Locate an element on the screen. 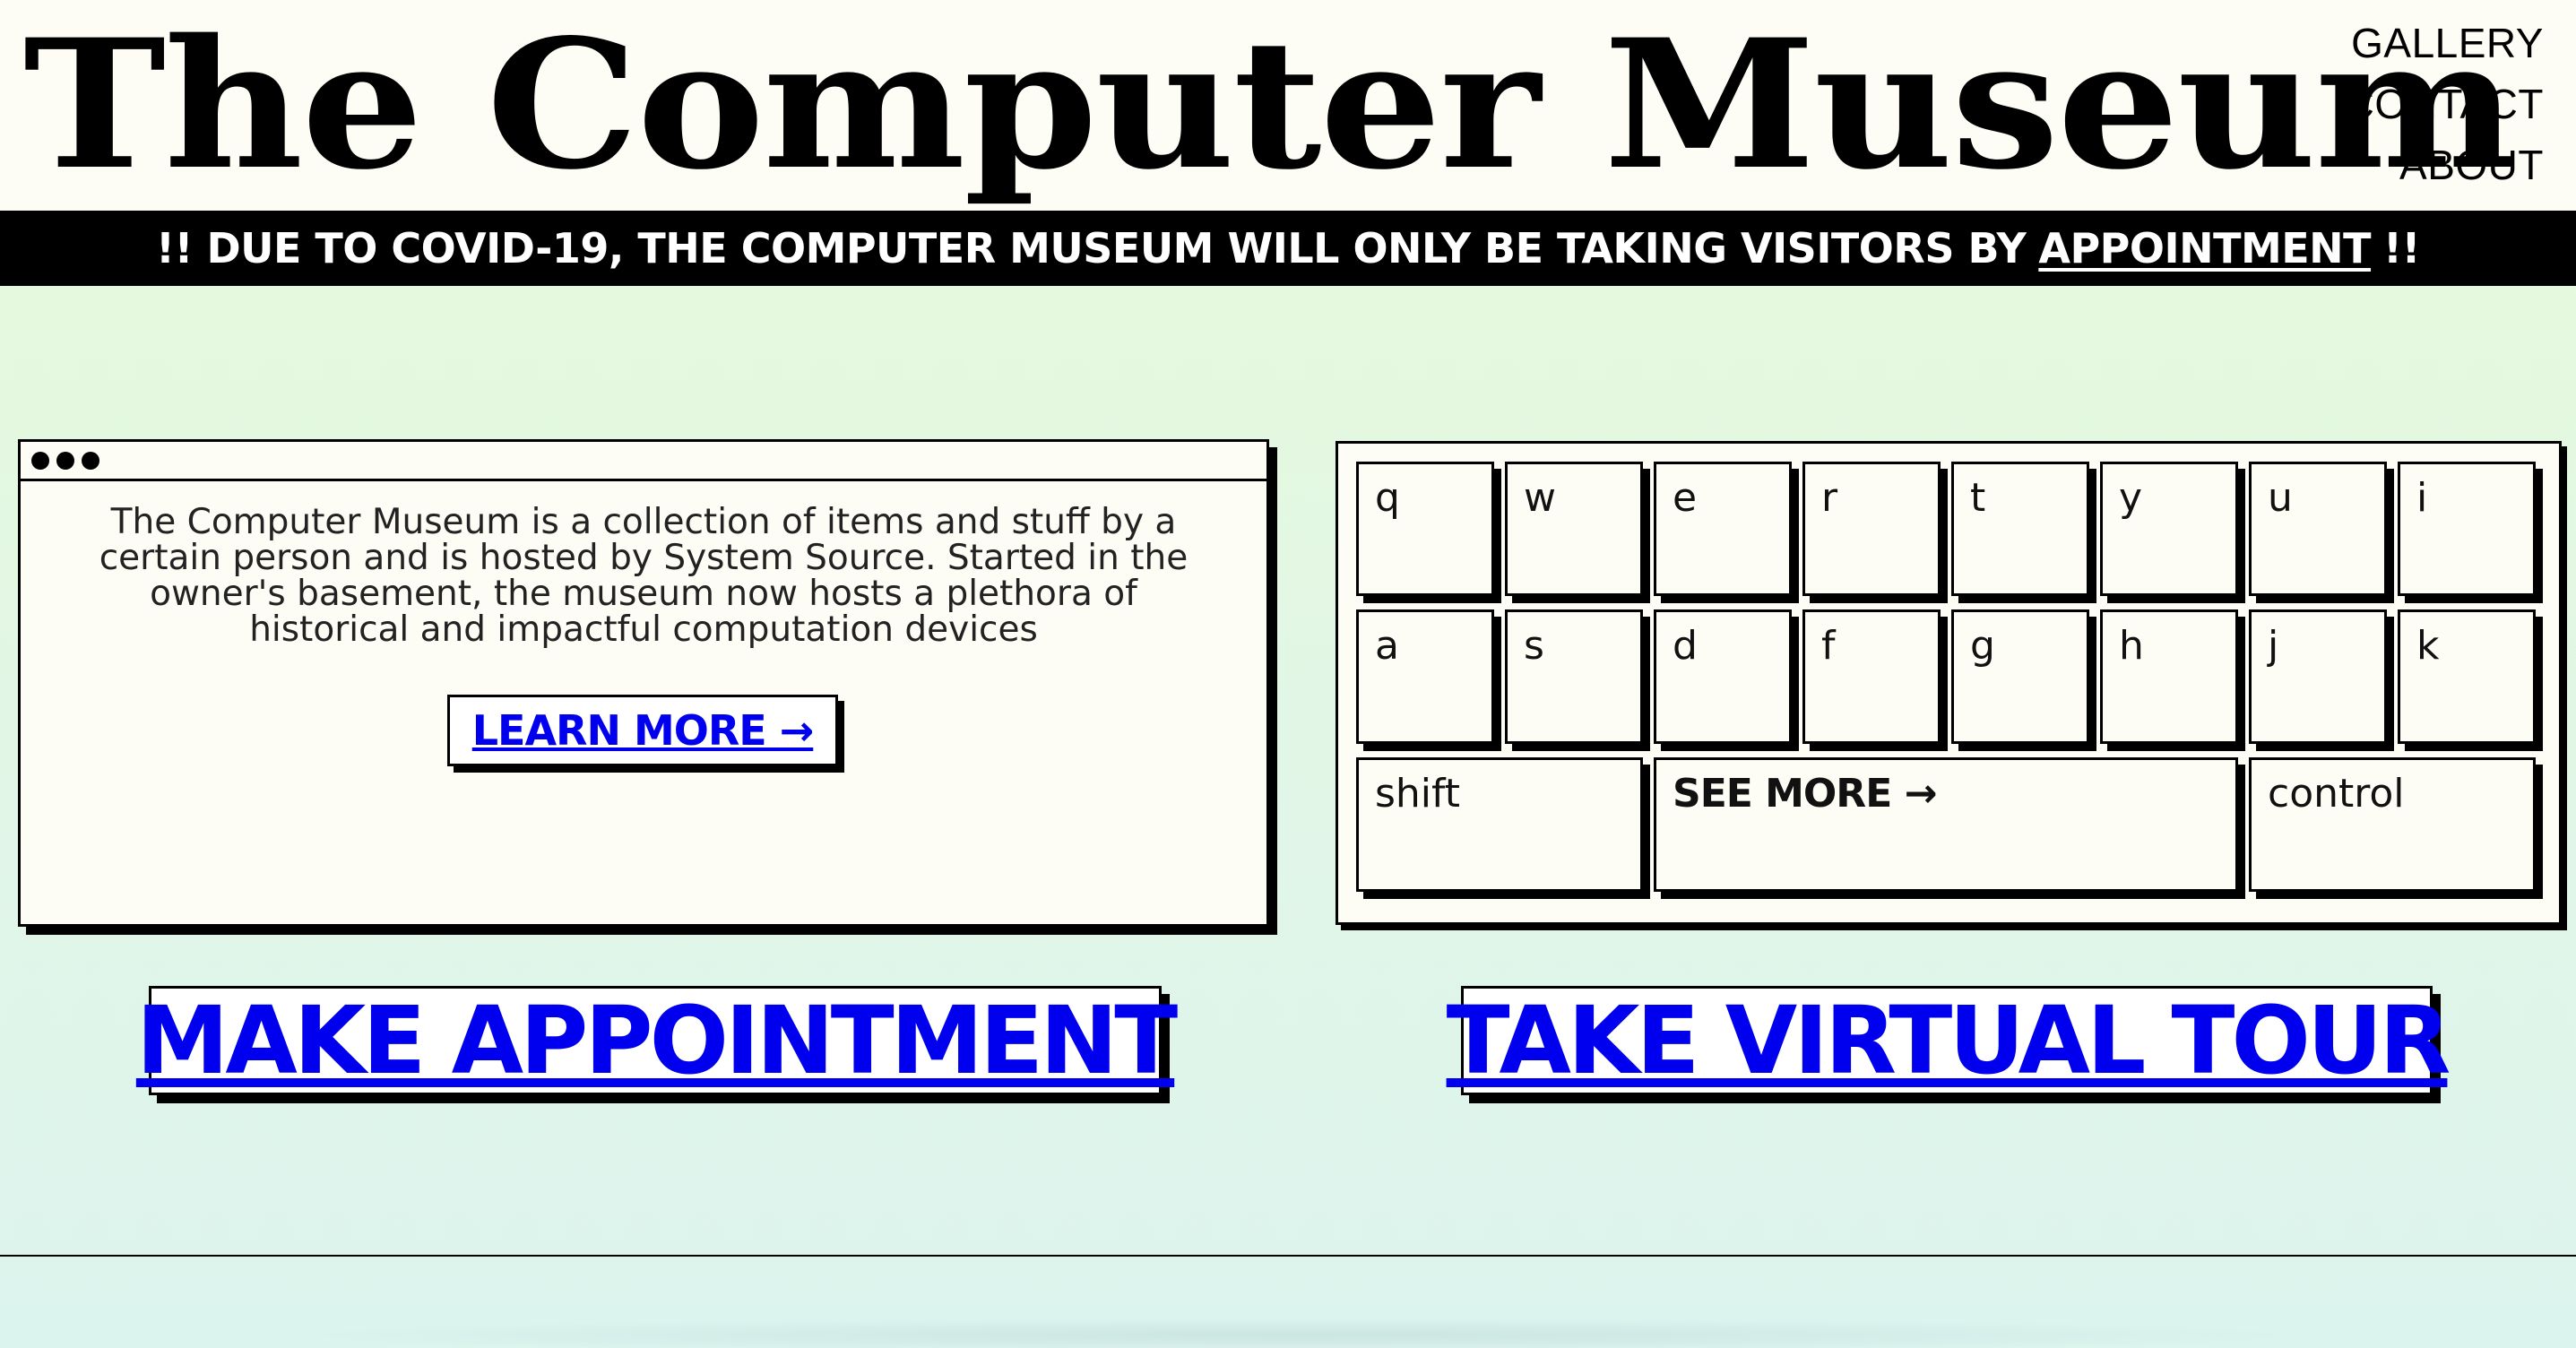  nav-gallery-link: GALLERY is located at coordinates (2444, 43).